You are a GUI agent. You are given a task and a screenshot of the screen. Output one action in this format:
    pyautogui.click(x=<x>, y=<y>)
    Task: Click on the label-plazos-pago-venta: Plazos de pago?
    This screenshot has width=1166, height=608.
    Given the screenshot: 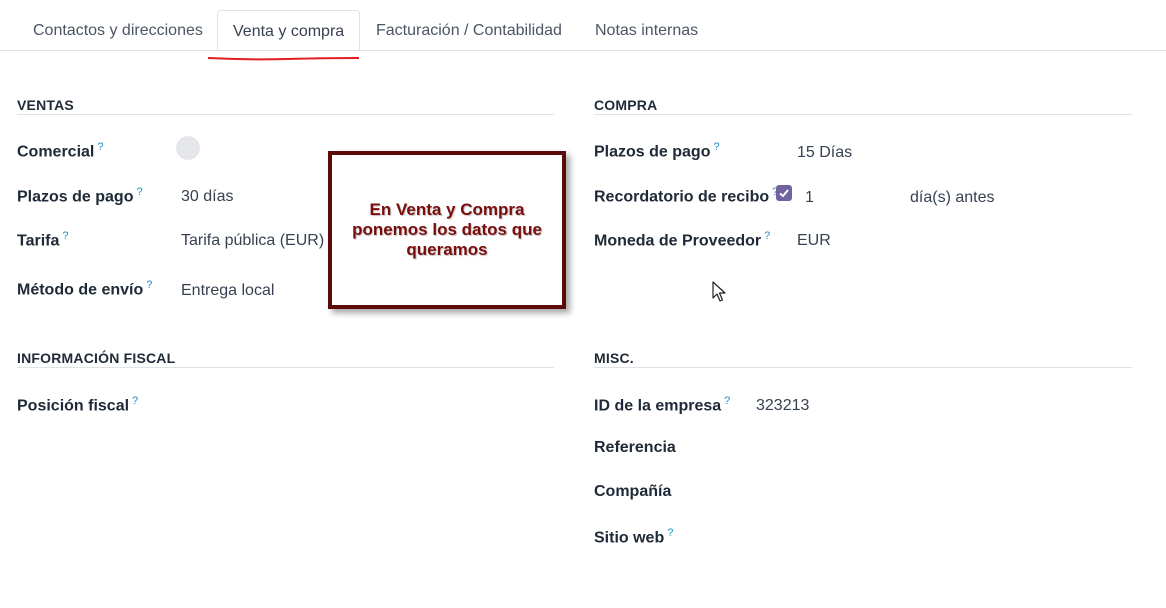 What is the action you would take?
    pyautogui.click(x=80, y=196)
    